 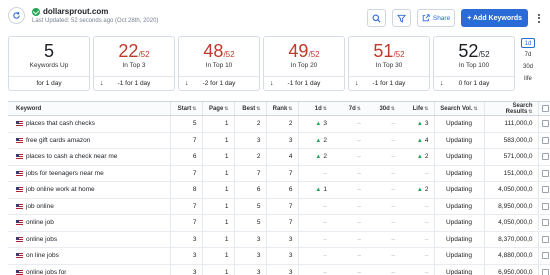 What do you see at coordinates (279, 223) in the screenshot?
I see `table-row: online job 7 1 5 7– – – – Updating 4,050,000,0` at bounding box center [279, 223].